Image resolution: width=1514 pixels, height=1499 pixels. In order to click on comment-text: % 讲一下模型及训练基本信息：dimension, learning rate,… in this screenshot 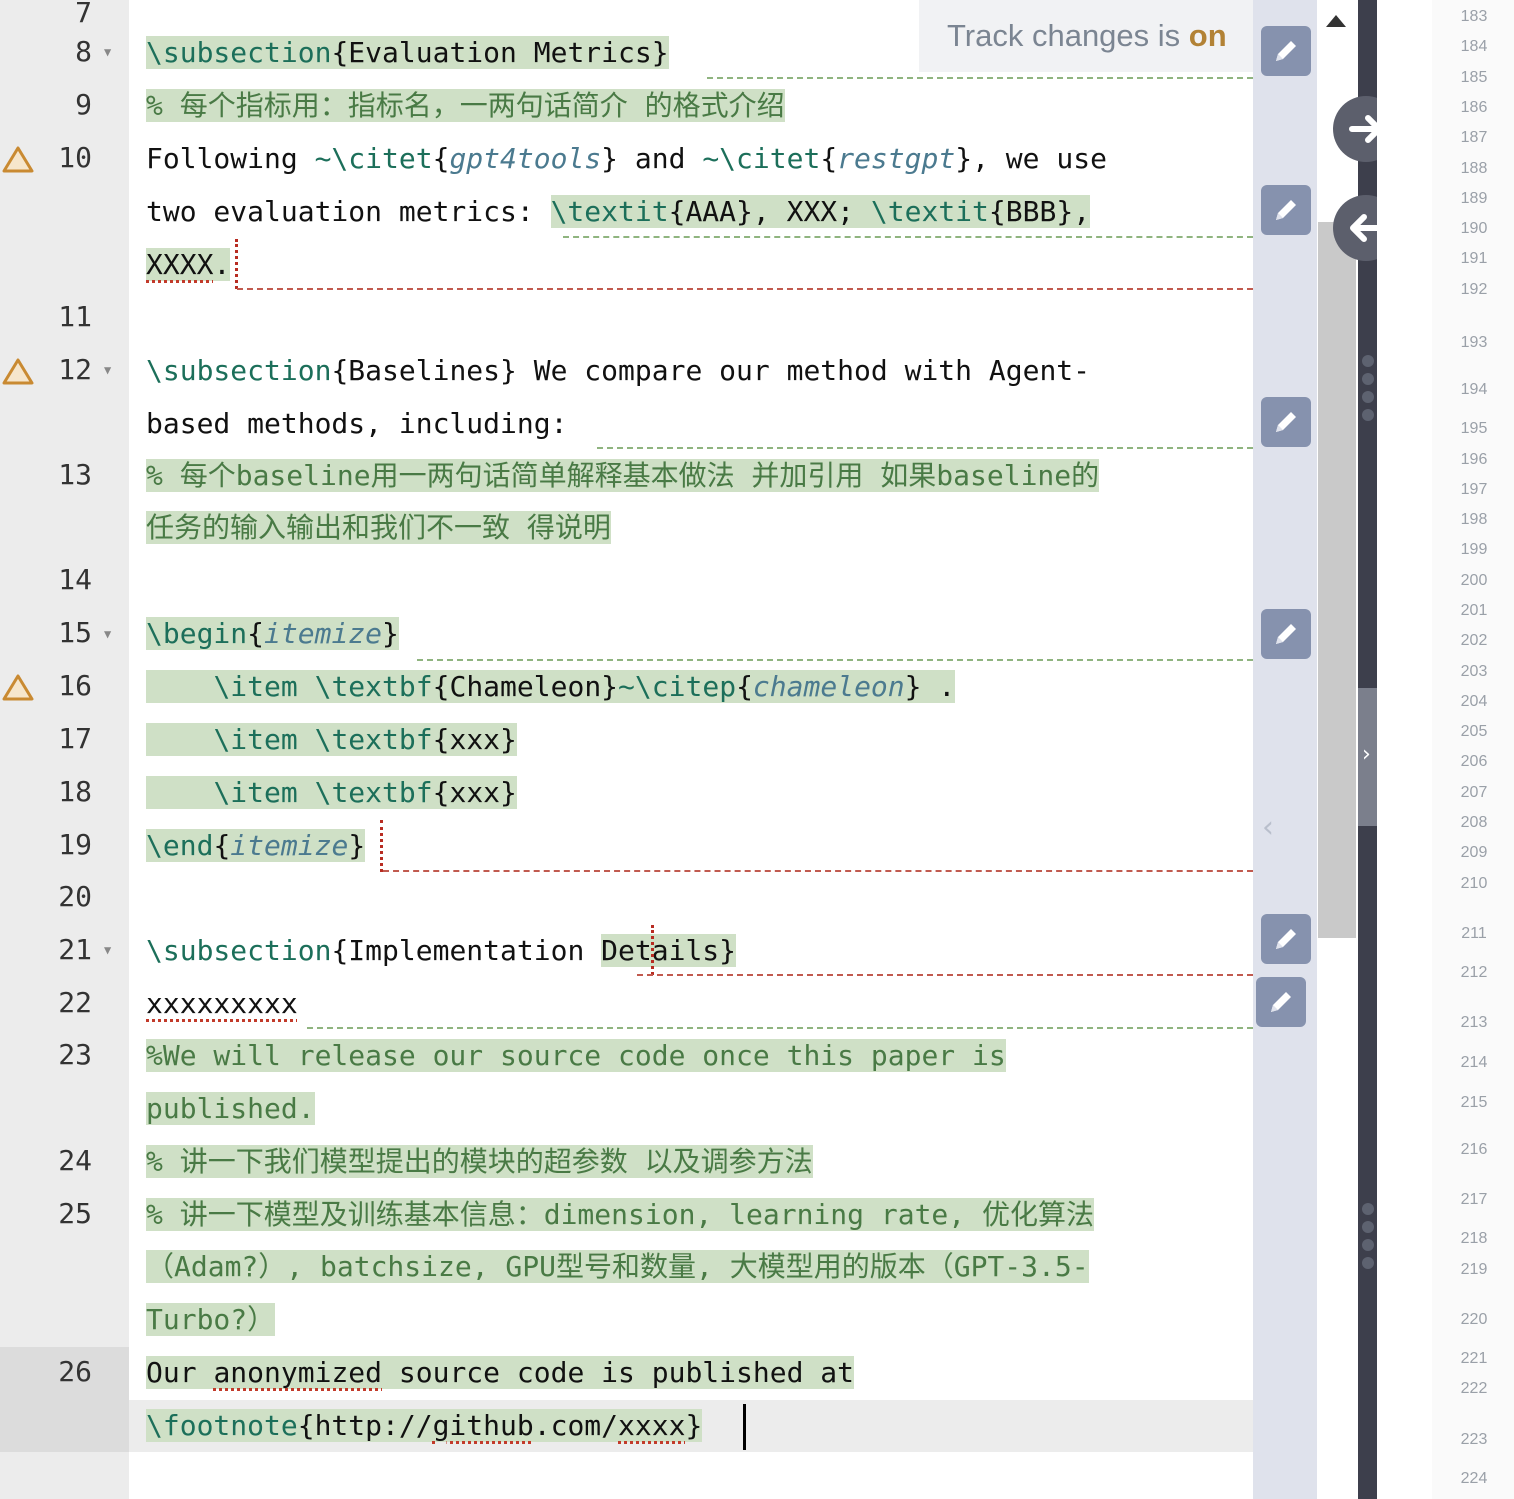, I will do `click(620, 1214)`.